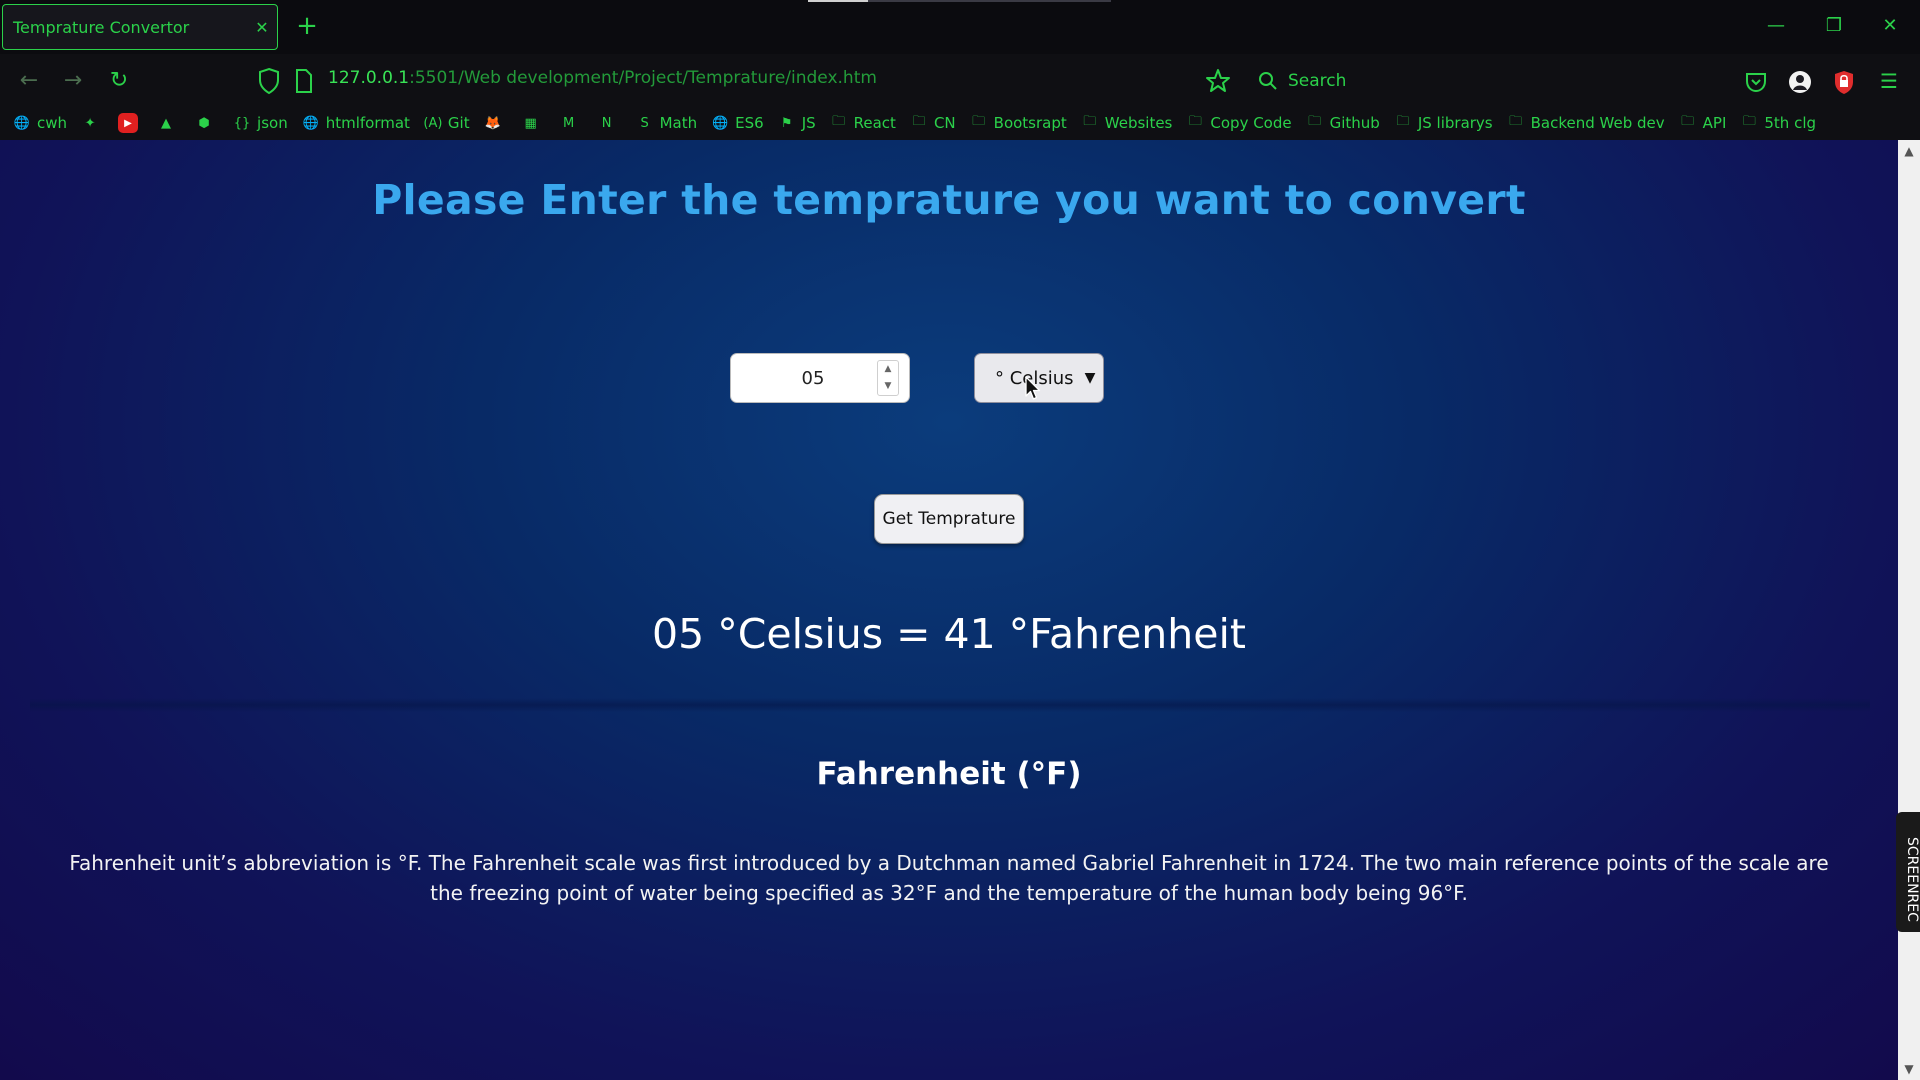 This screenshot has width=1920, height=1080. What do you see at coordinates (609, 123) in the screenshot?
I see `bookmark-item: N` at bounding box center [609, 123].